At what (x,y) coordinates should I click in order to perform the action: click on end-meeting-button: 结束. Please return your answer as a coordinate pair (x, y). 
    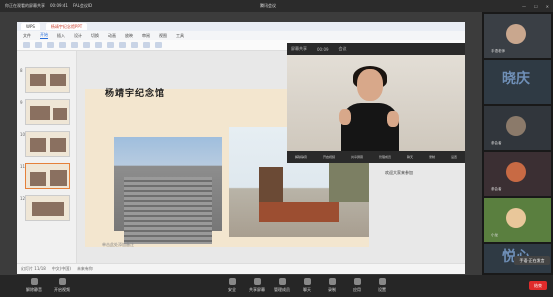
    Looking at the image, I should click on (538, 285).